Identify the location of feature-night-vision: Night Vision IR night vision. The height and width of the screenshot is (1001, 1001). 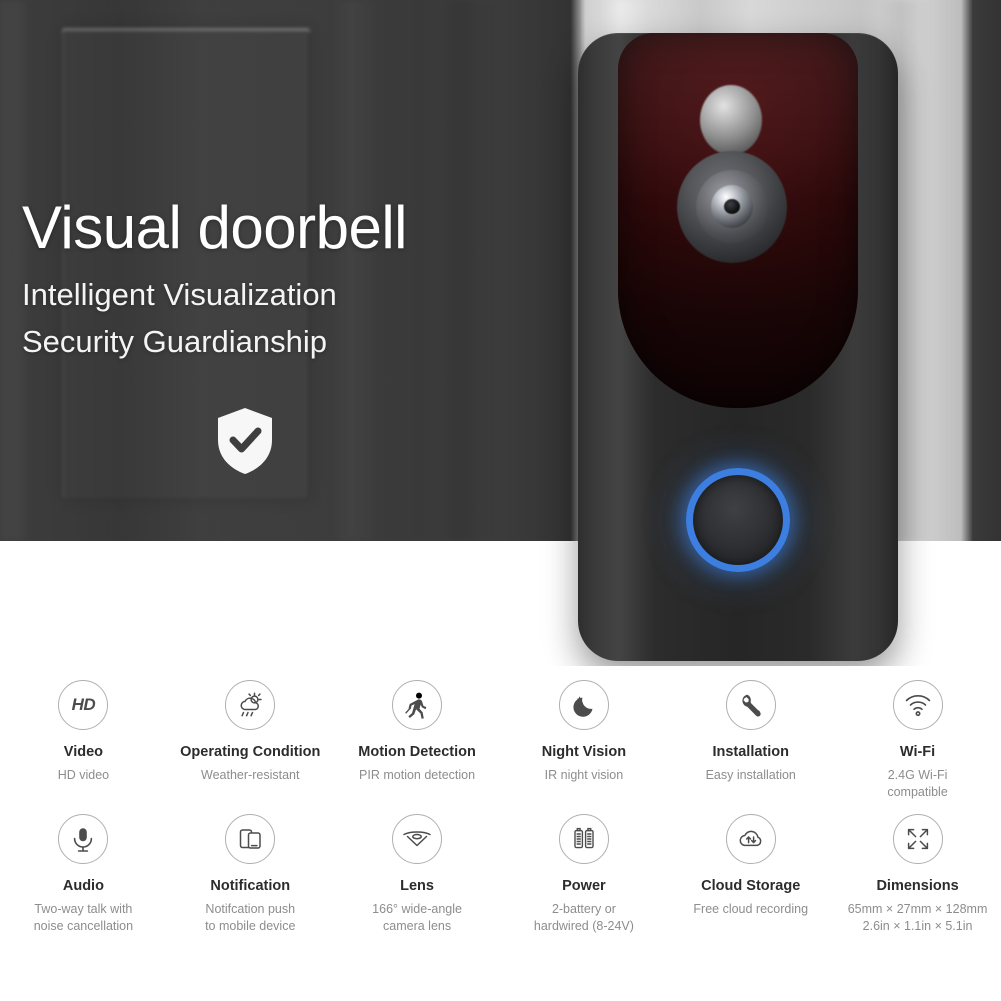
(583, 733).